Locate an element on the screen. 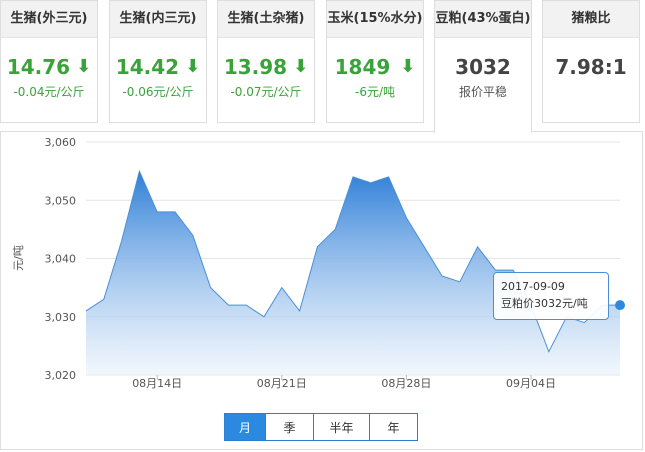 The width and height of the screenshot is (645, 452). x-tick-label: 08月14日 is located at coordinates (157, 383).